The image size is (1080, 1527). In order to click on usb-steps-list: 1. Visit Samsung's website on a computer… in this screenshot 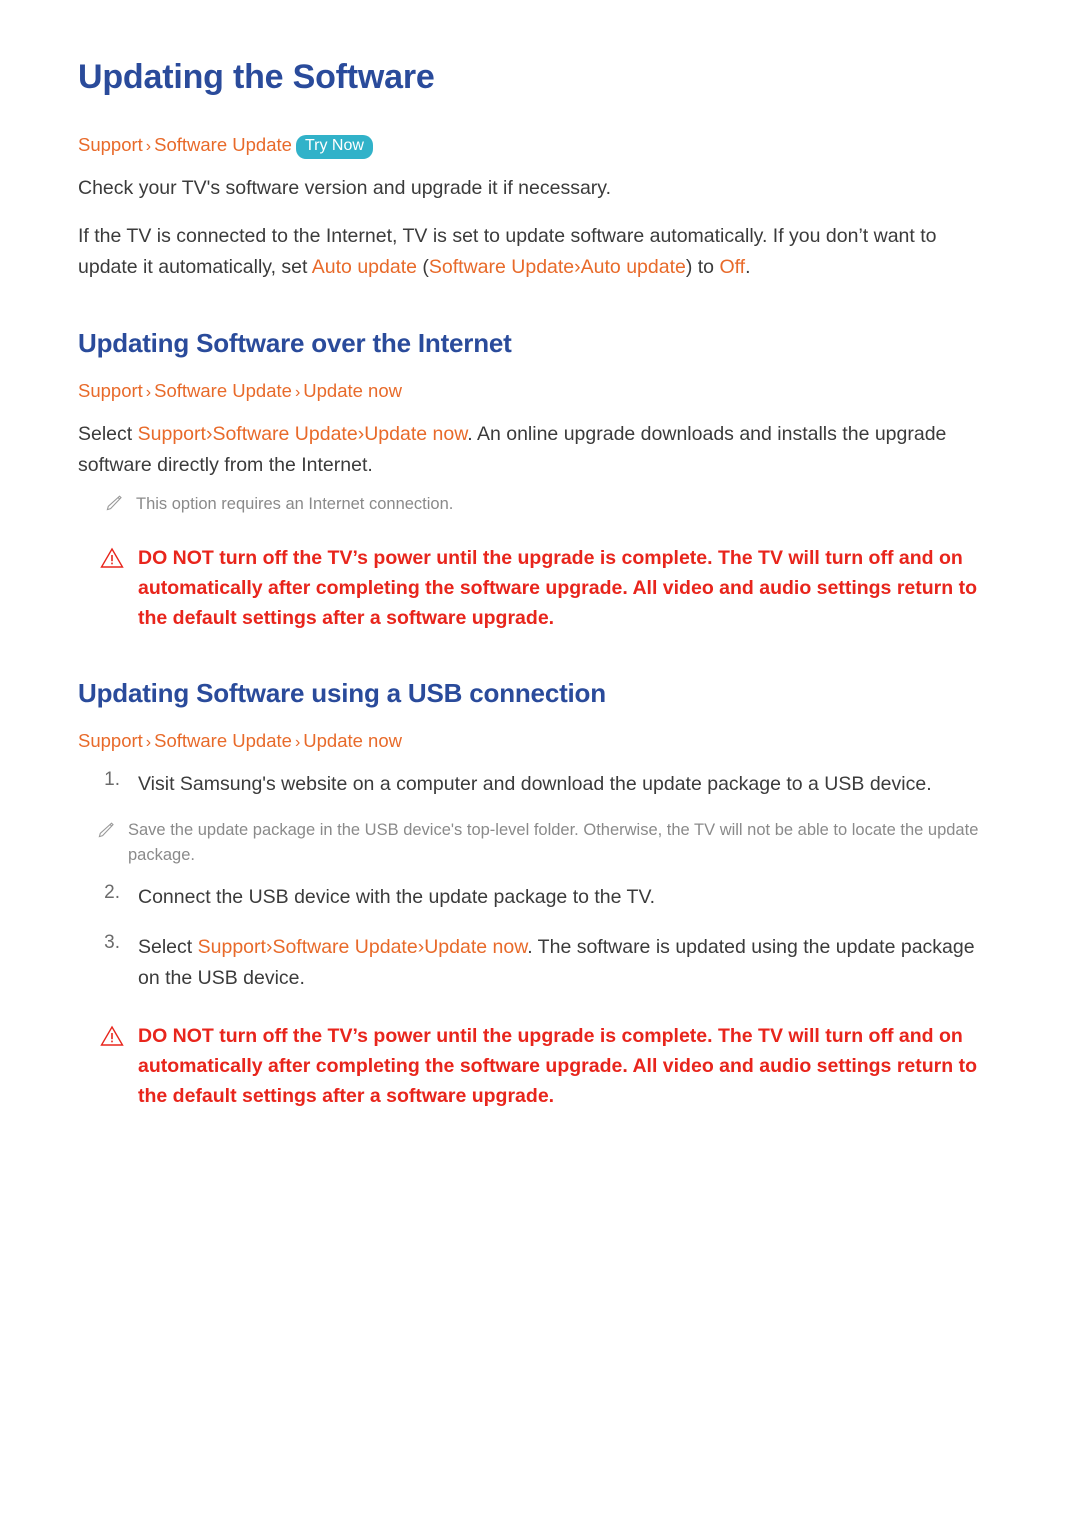, I will do `click(539, 785)`.